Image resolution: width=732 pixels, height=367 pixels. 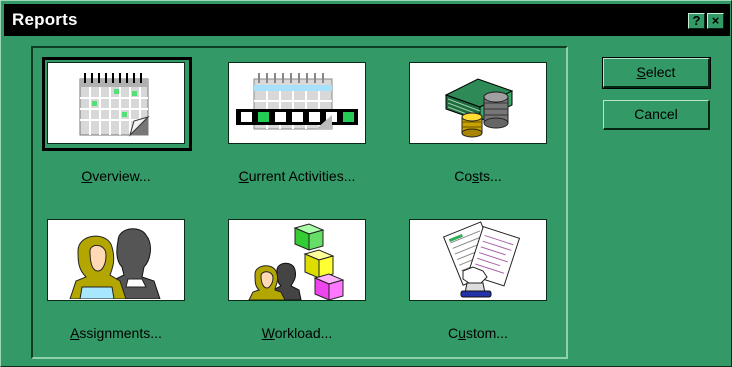 I want to click on dialog-title: Reports, so click(x=45, y=19).